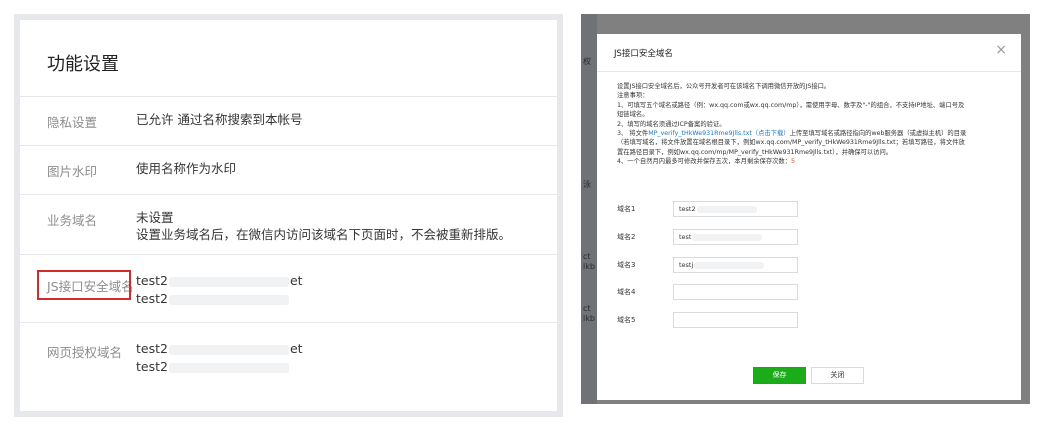 This screenshot has width=1048, height=432. Describe the element at coordinates (704, 162) in the screenshot. I see `desc-text: 4、一个自然月内最多可修改并保存五次，本月剩余保存次数：` at that location.